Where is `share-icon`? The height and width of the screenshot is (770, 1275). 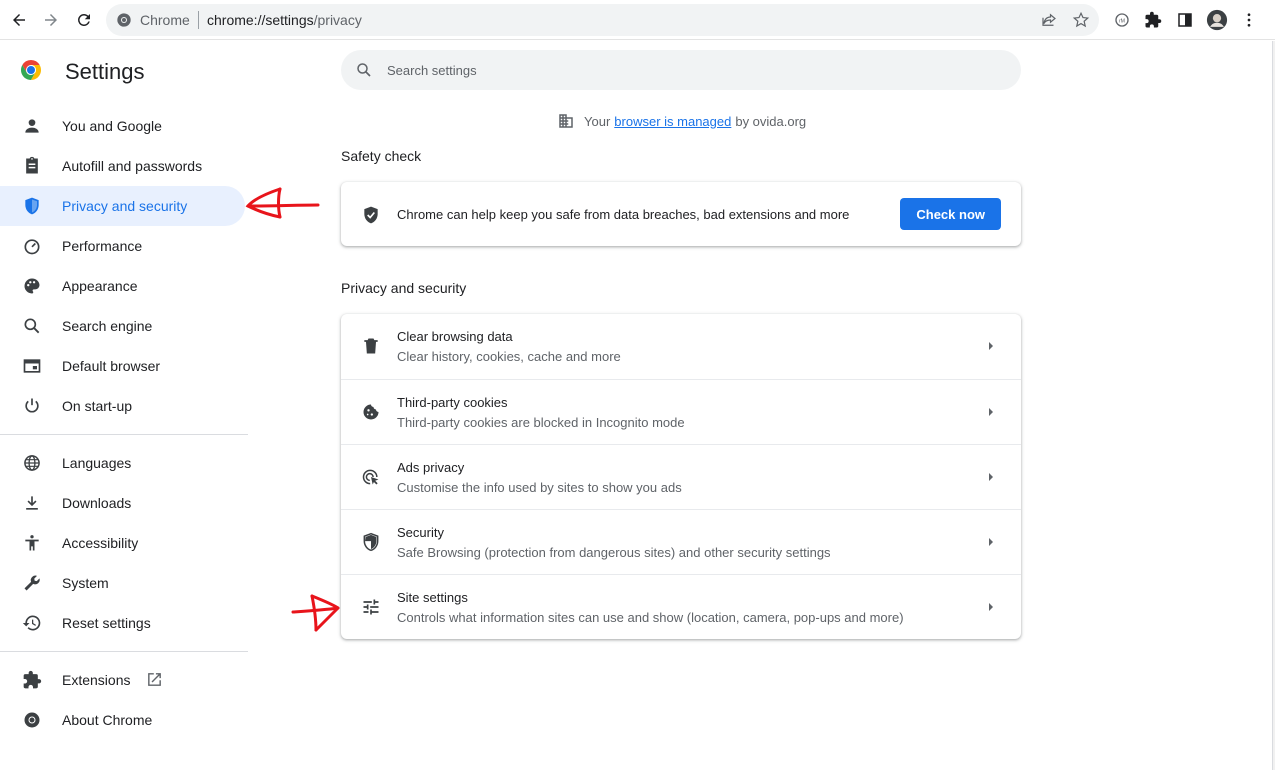 share-icon is located at coordinates (1049, 20).